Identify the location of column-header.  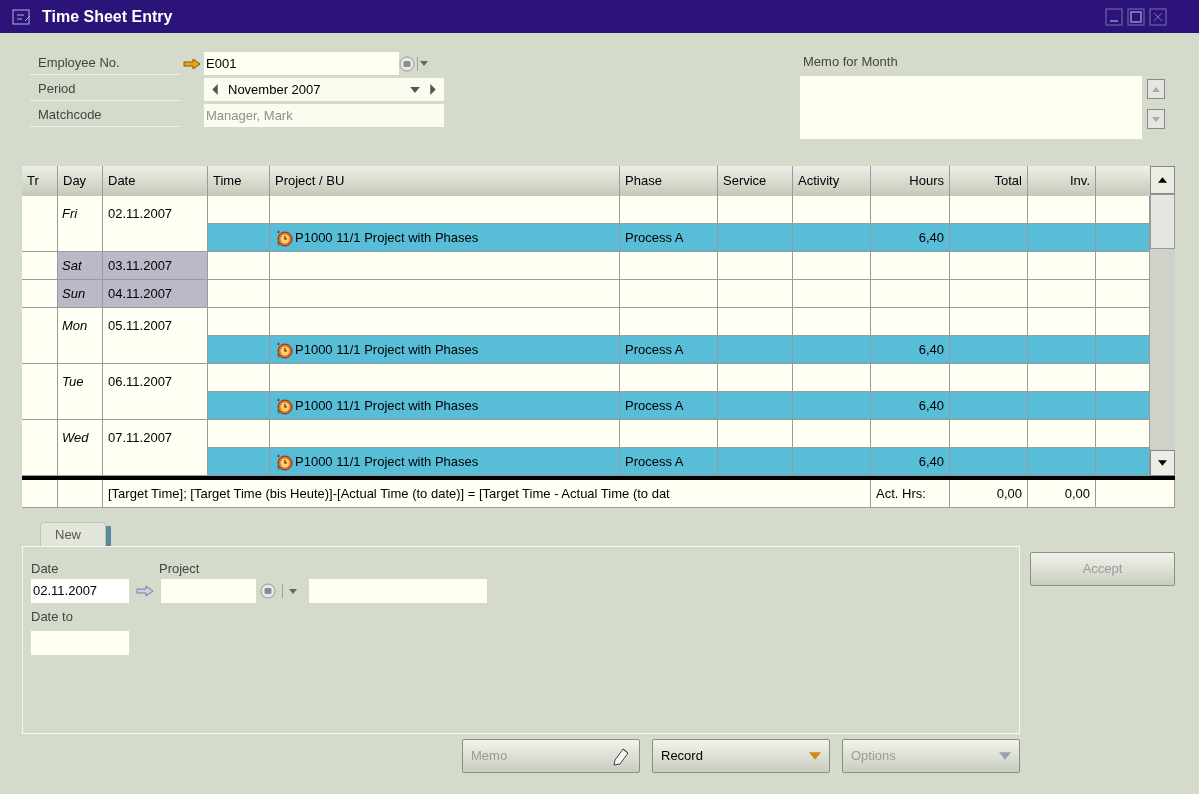
(1123, 181).